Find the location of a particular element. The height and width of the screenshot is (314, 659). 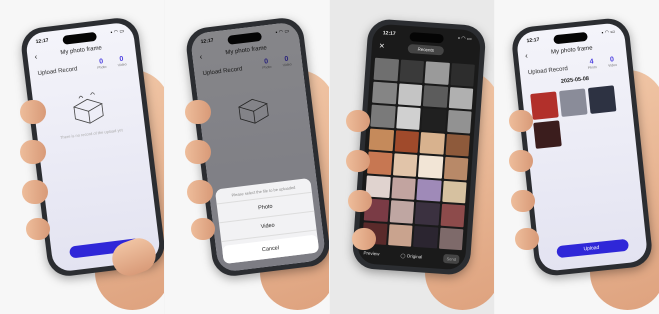

empty-state-text: There is no record of the upload yet is located at coordinates (91, 133).